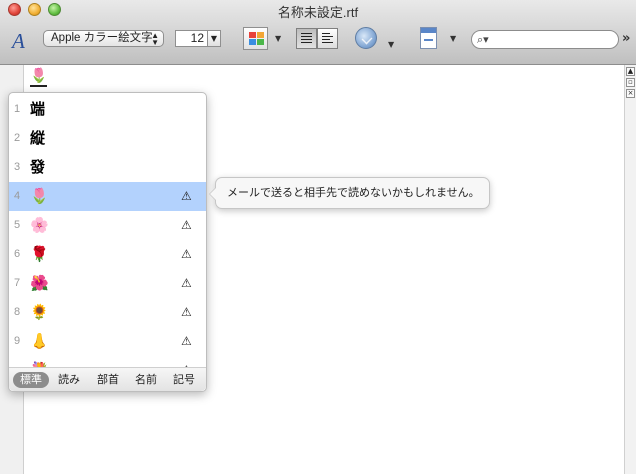 The image size is (636, 474). Describe the element at coordinates (38, 109) in the screenshot. I see `candidate-glyph: 端` at that location.